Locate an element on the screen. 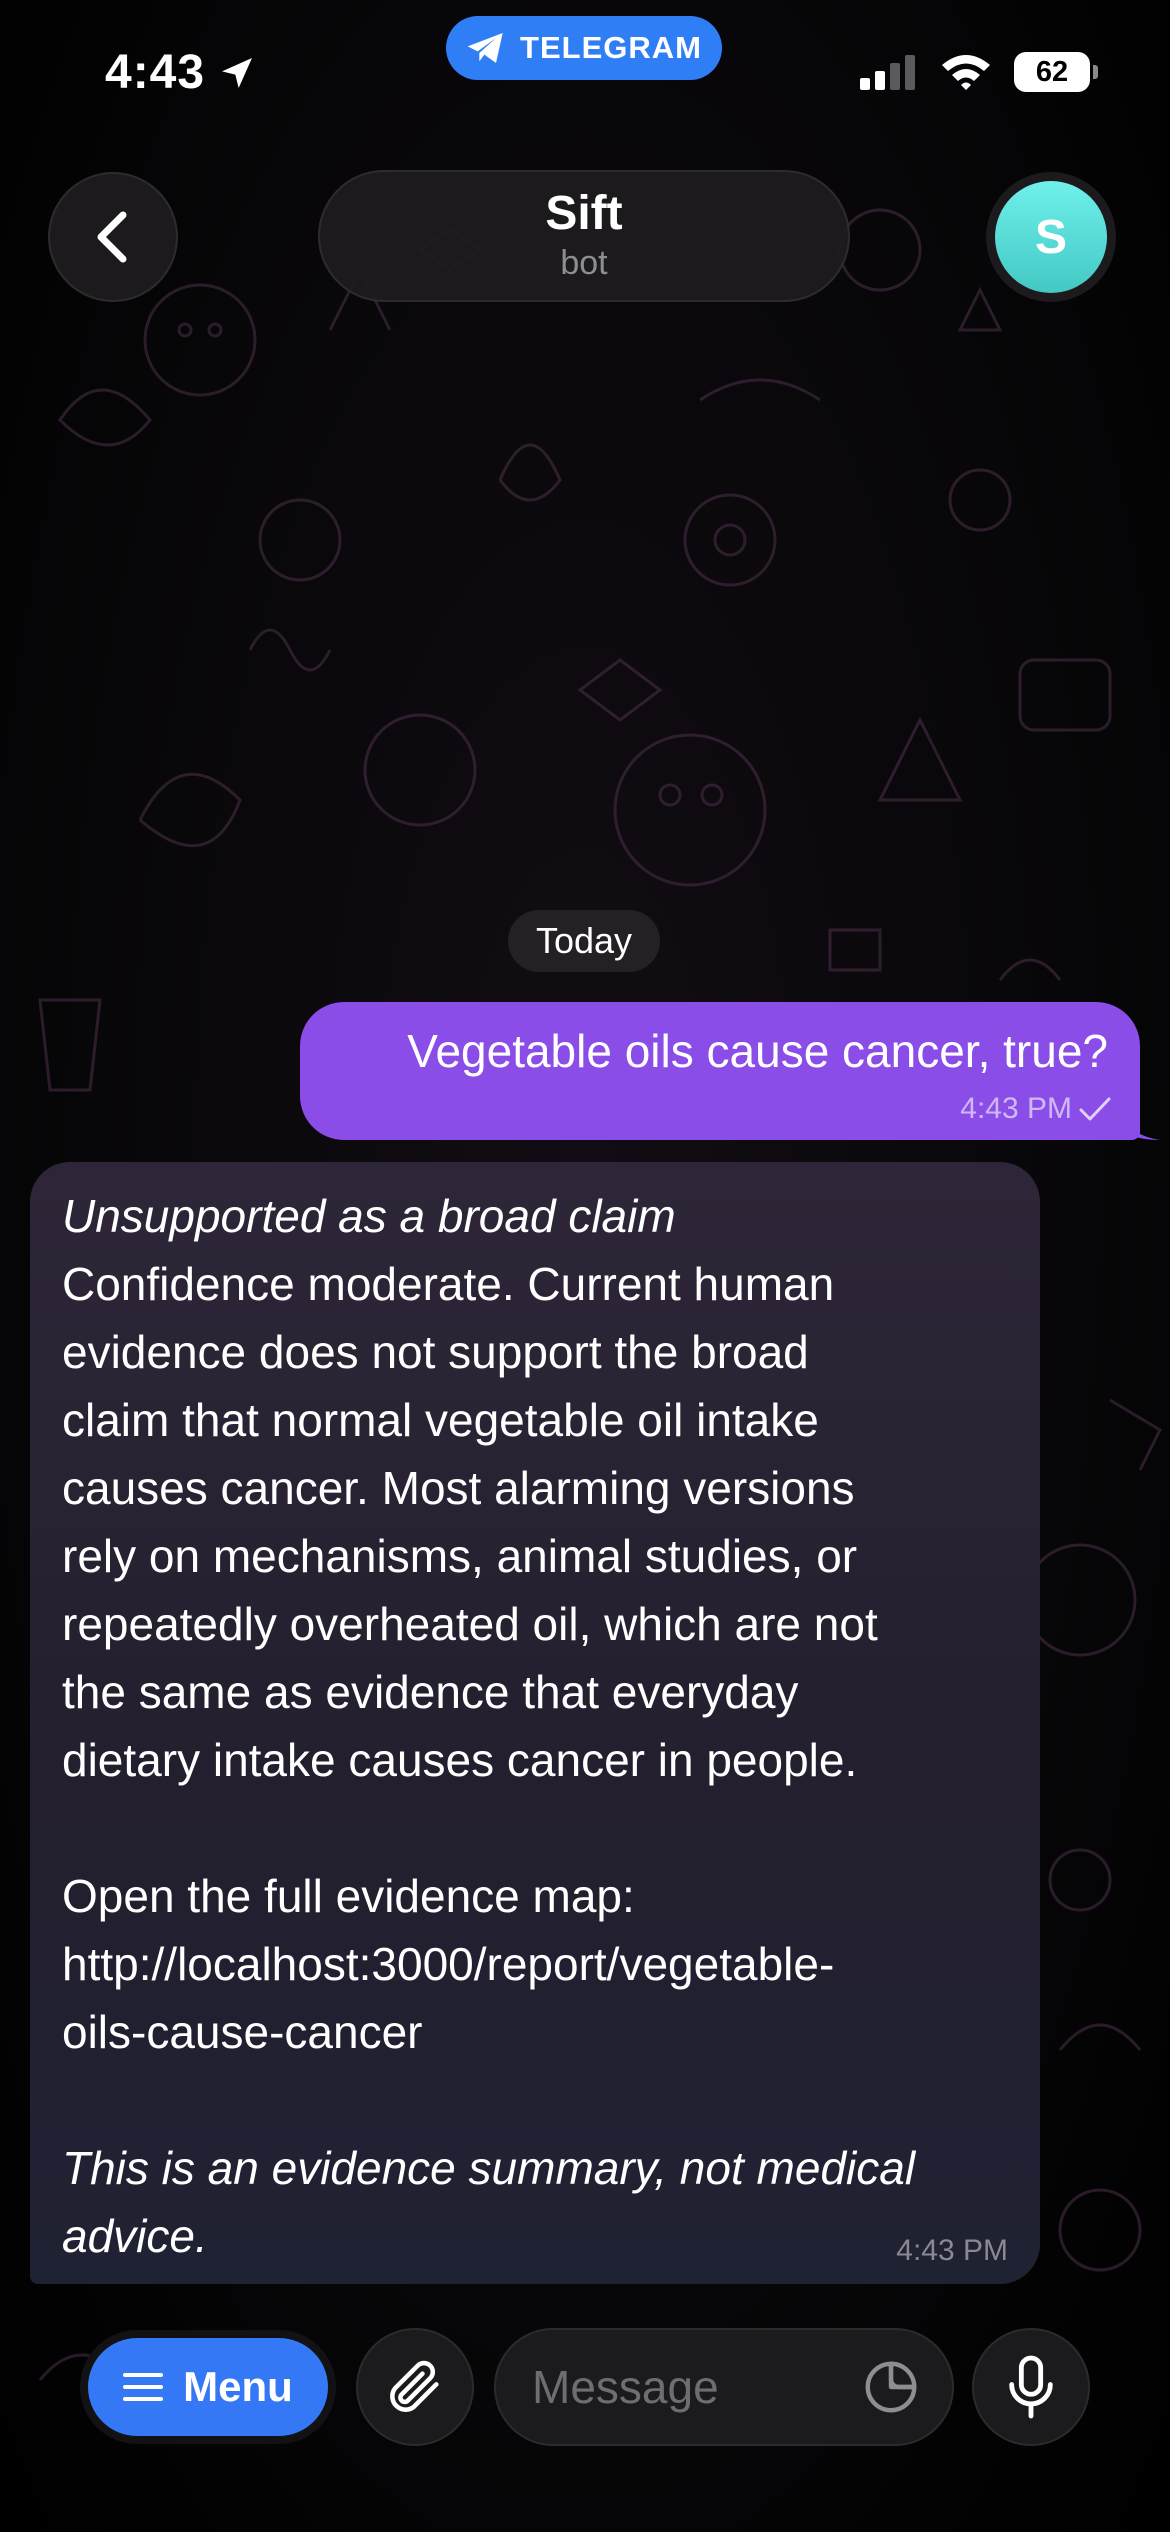 The width and height of the screenshot is (1170, 2532). avatar-letter: S is located at coordinates (1050, 237).